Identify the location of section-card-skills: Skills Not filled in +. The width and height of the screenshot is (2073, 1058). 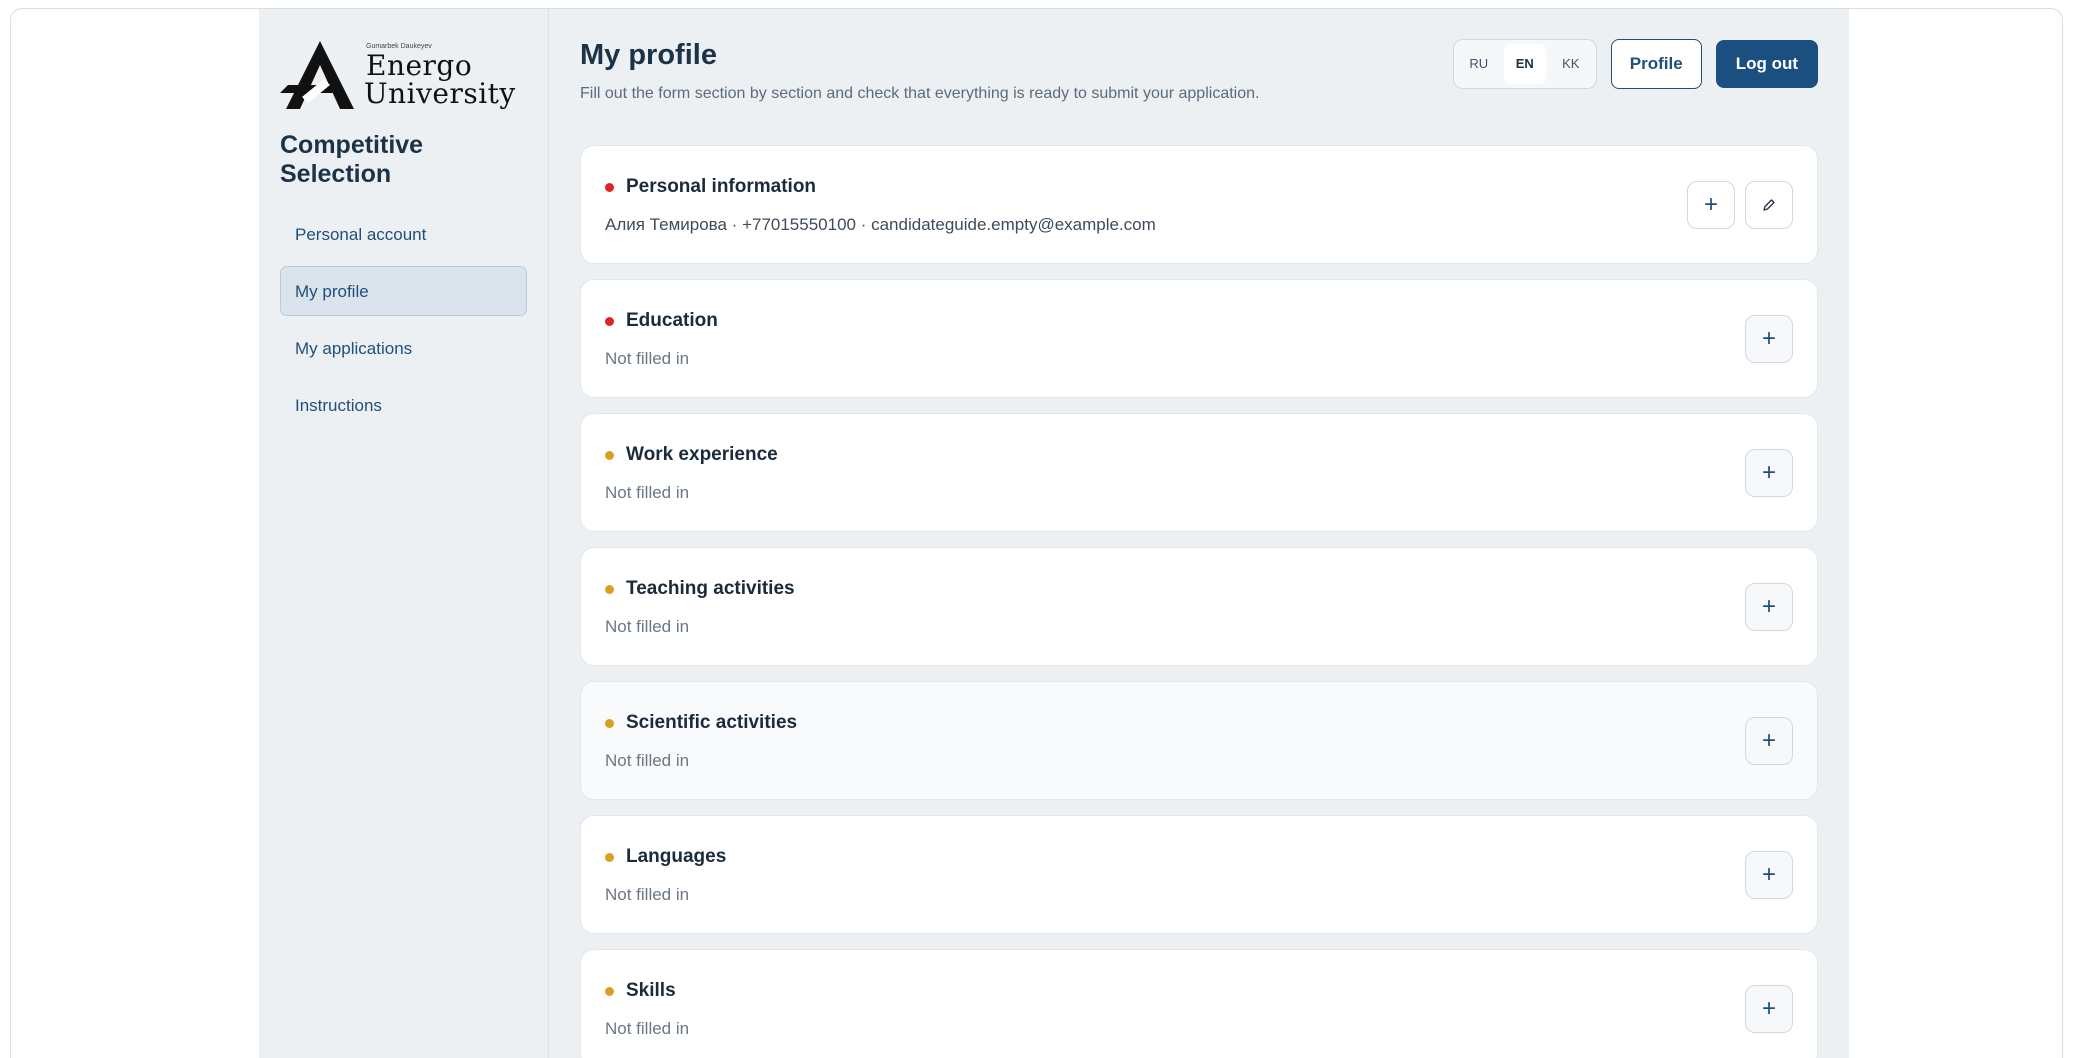
(1199, 1003).